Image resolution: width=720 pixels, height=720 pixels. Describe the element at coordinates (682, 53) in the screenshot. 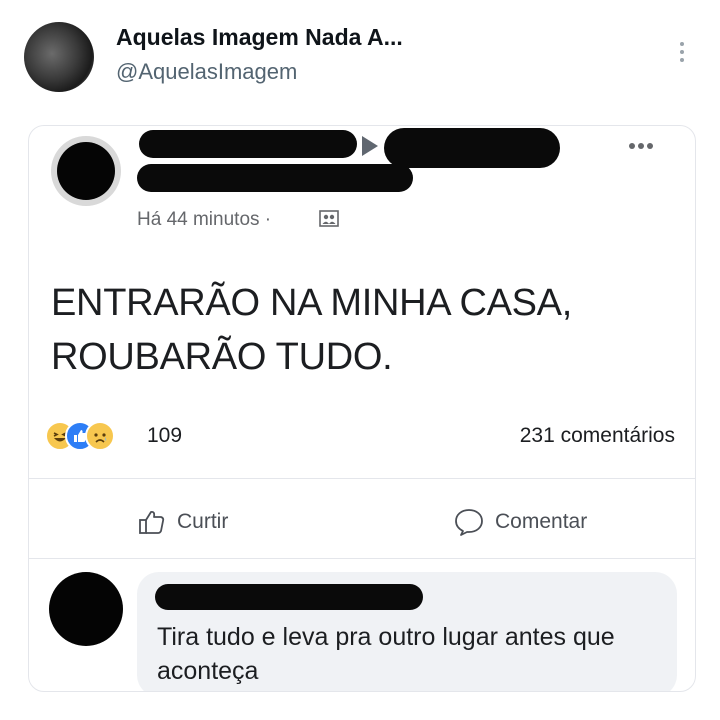

I see `kebab-vertical-icon` at that location.